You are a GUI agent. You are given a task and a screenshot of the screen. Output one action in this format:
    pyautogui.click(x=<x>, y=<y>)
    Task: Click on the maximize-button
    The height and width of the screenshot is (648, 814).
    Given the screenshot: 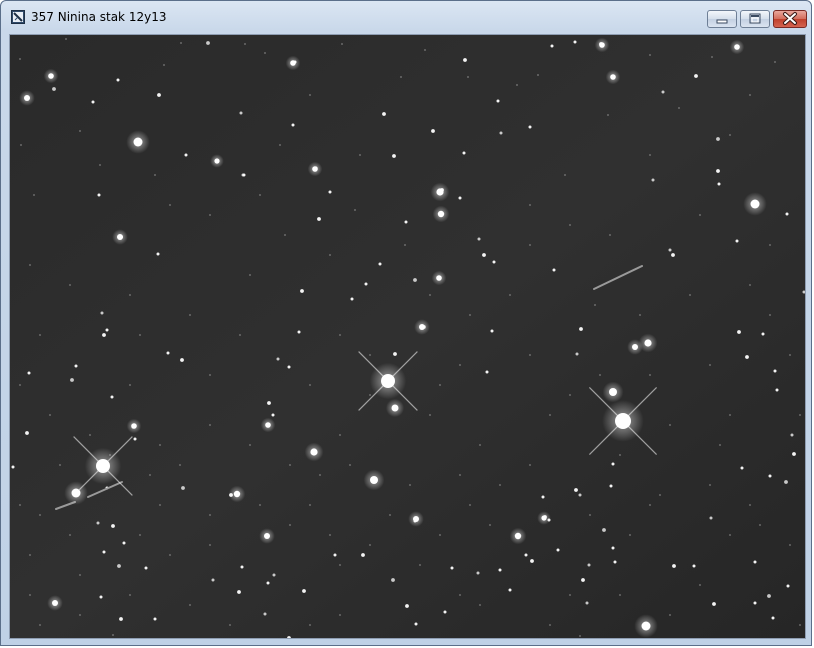 What is the action you would take?
    pyautogui.click(x=755, y=19)
    